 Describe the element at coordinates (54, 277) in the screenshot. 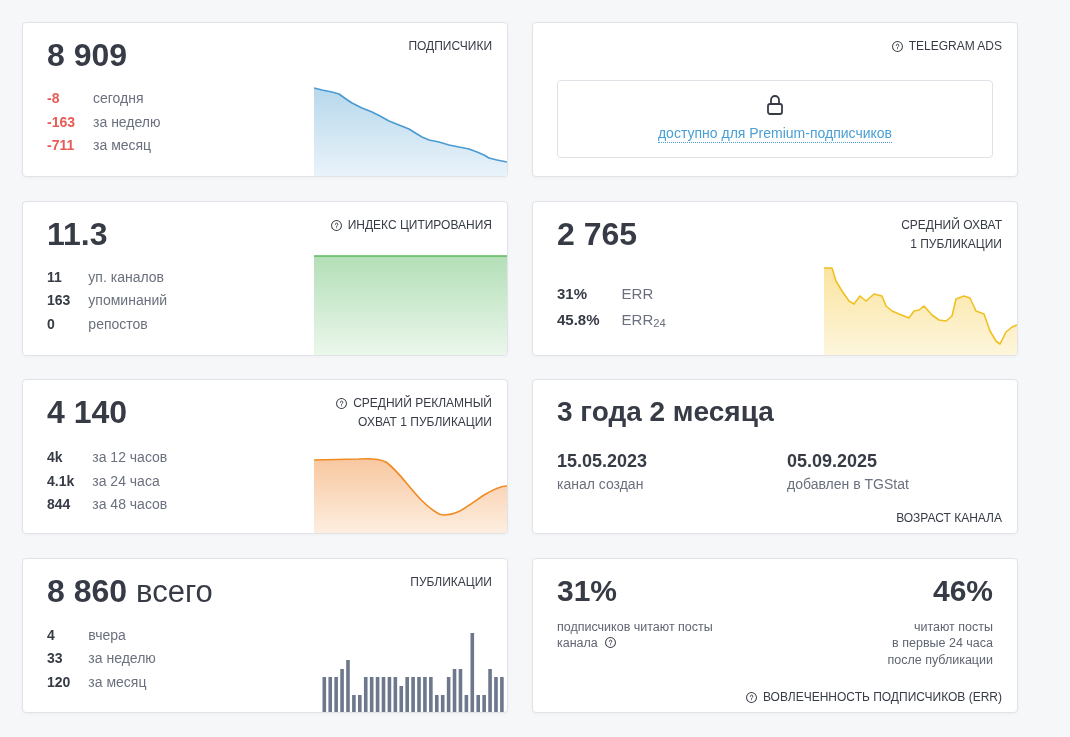

I see `stat-value: 11` at that location.